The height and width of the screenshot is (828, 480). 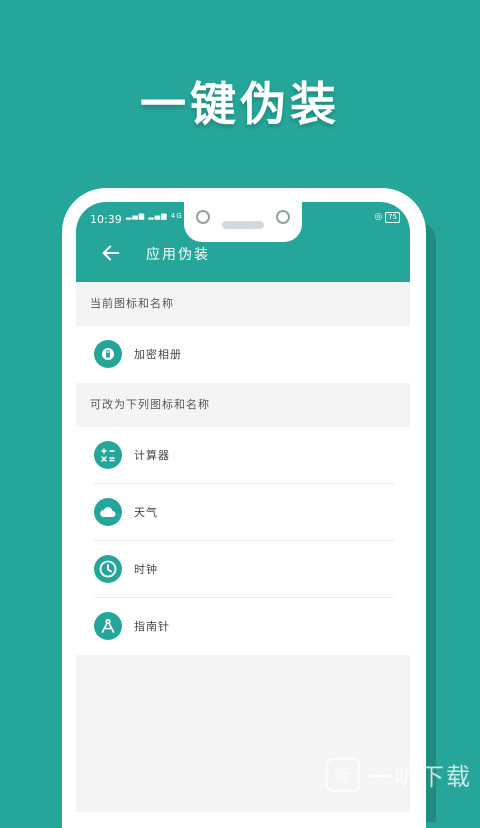 What do you see at coordinates (111, 253) in the screenshot?
I see `back-arrow-icon` at bounding box center [111, 253].